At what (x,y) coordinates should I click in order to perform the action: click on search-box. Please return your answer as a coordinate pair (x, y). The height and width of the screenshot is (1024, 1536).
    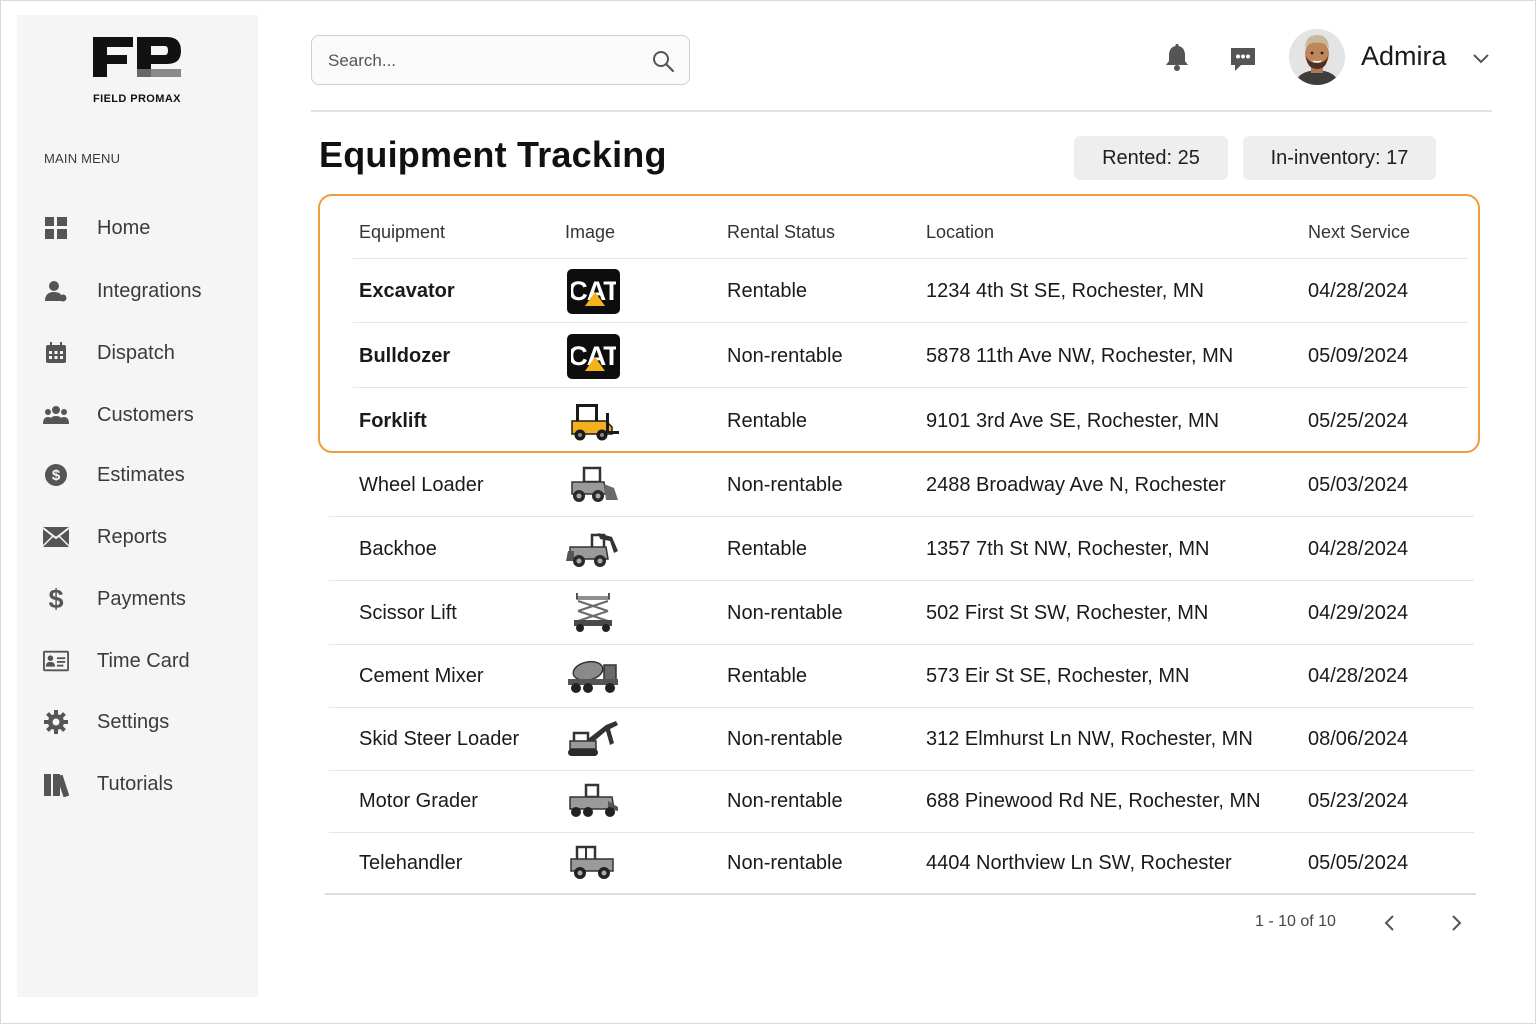
    Looking at the image, I should click on (500, 60).